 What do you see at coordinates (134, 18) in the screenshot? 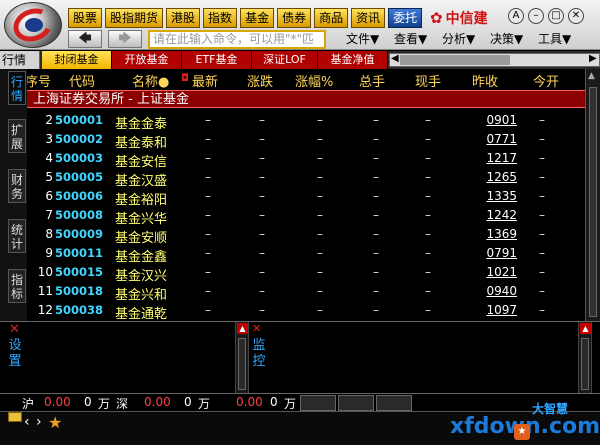
I see `nav-index-futures-button: 股指期货` at bounding box center [134, 18].